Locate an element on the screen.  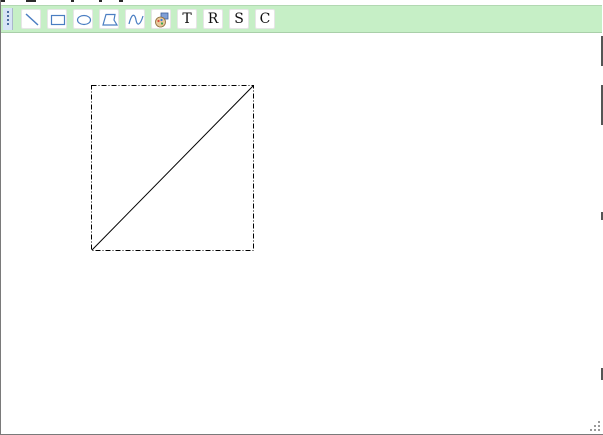
line-icon is located at coordinates (32, 19).